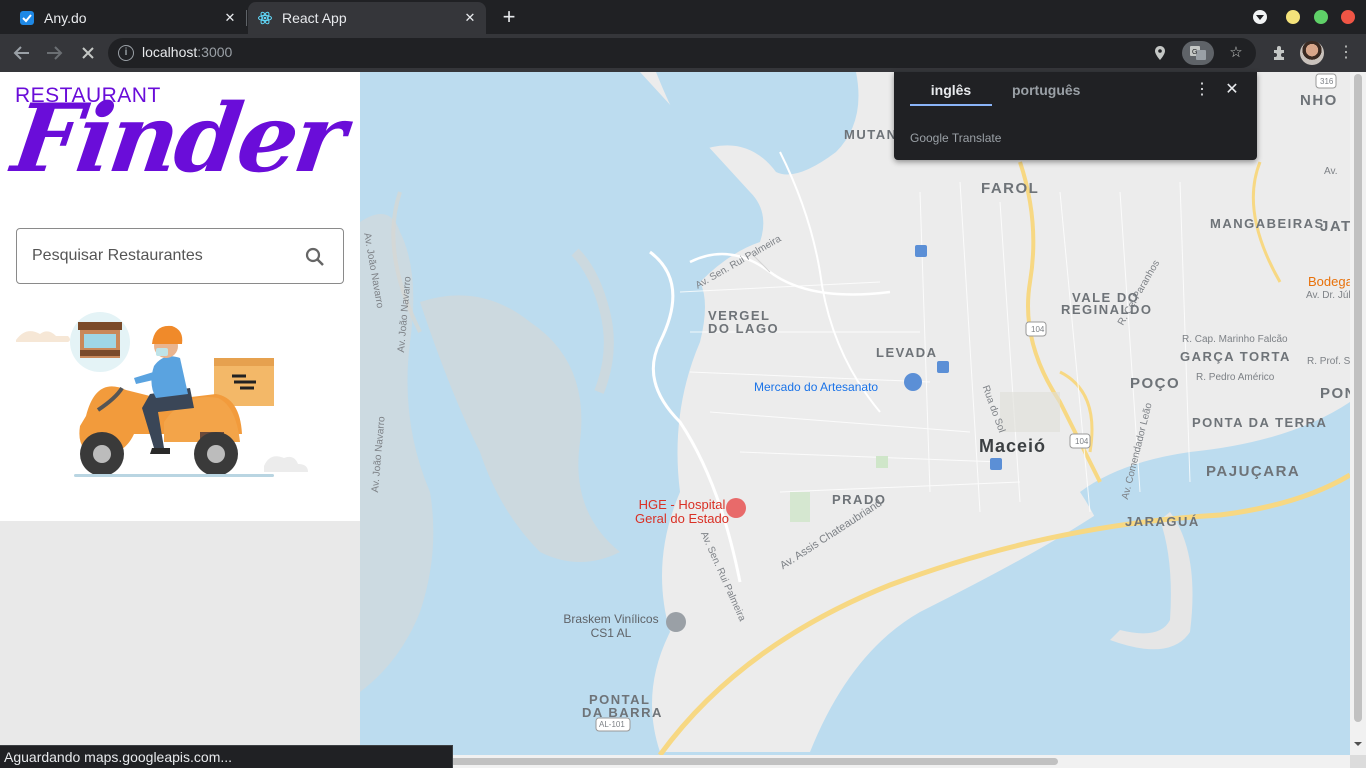  I want to click on map-label-area: JARAGUÁ, so click(1162, 521).